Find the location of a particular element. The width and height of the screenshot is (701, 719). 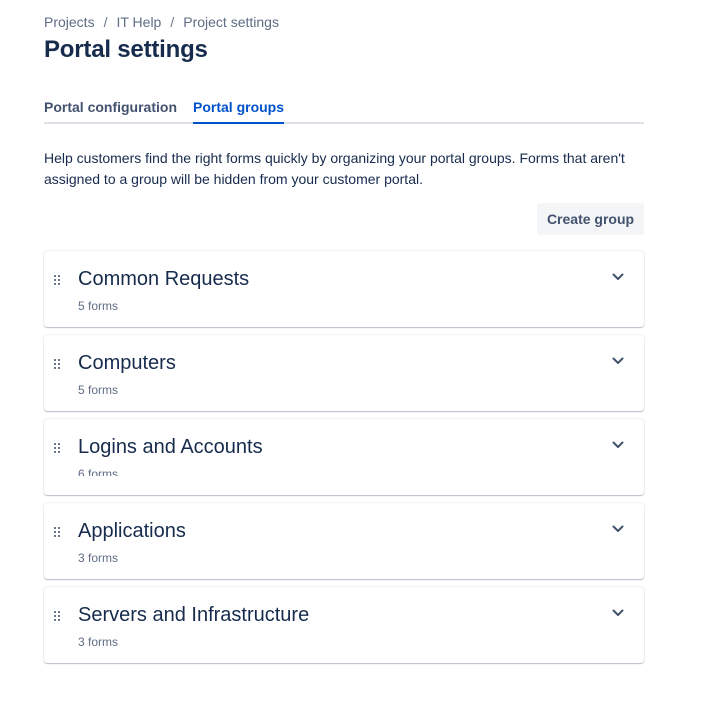

portal-group-card: Applications 3 forms is located at coordinates (344, 541).